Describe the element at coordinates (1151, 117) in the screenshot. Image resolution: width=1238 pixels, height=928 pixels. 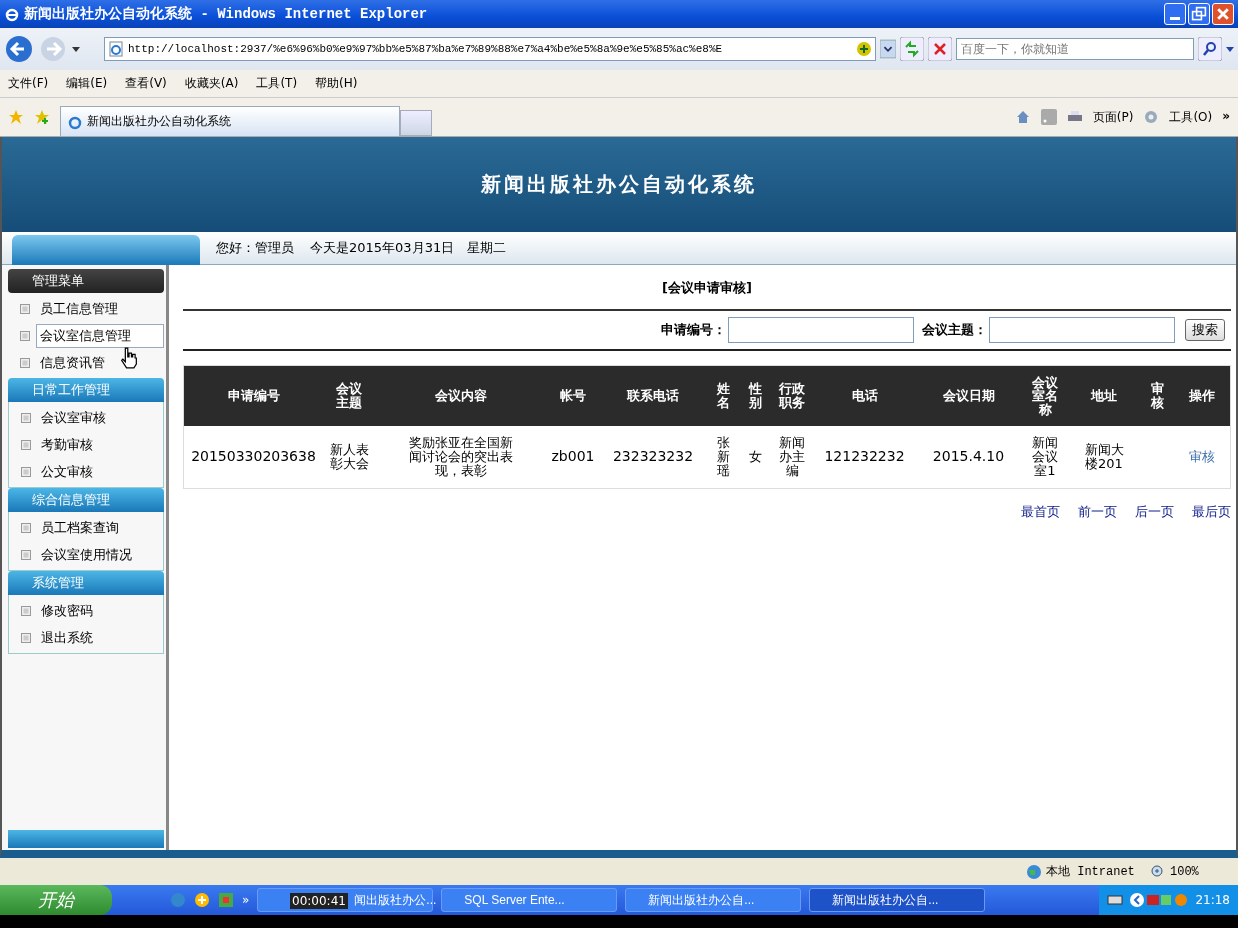
I see `gear-icon` at that location.